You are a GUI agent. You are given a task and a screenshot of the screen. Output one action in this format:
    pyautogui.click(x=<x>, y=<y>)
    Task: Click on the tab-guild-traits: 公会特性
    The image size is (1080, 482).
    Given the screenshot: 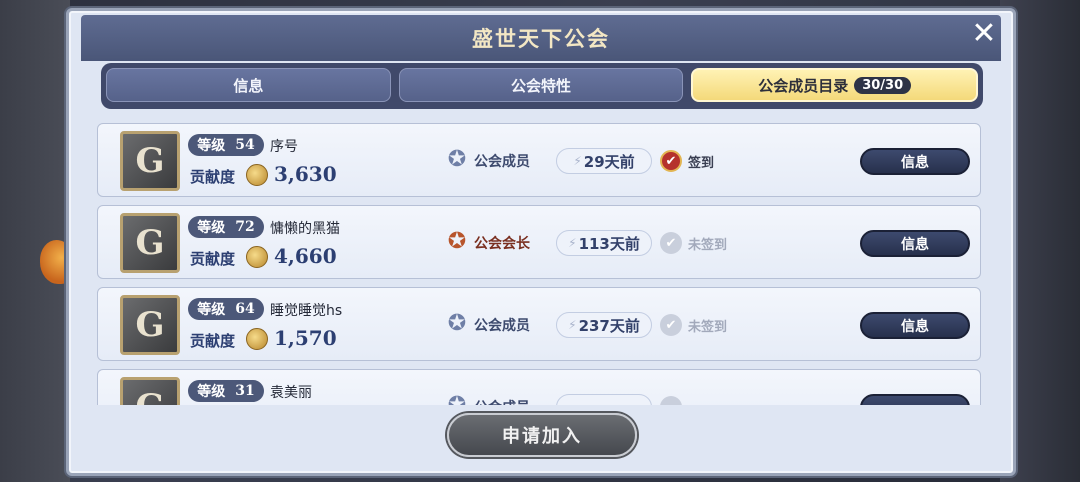 What is the action you would take?
    pyautogui.click(x=541, y=85)
    